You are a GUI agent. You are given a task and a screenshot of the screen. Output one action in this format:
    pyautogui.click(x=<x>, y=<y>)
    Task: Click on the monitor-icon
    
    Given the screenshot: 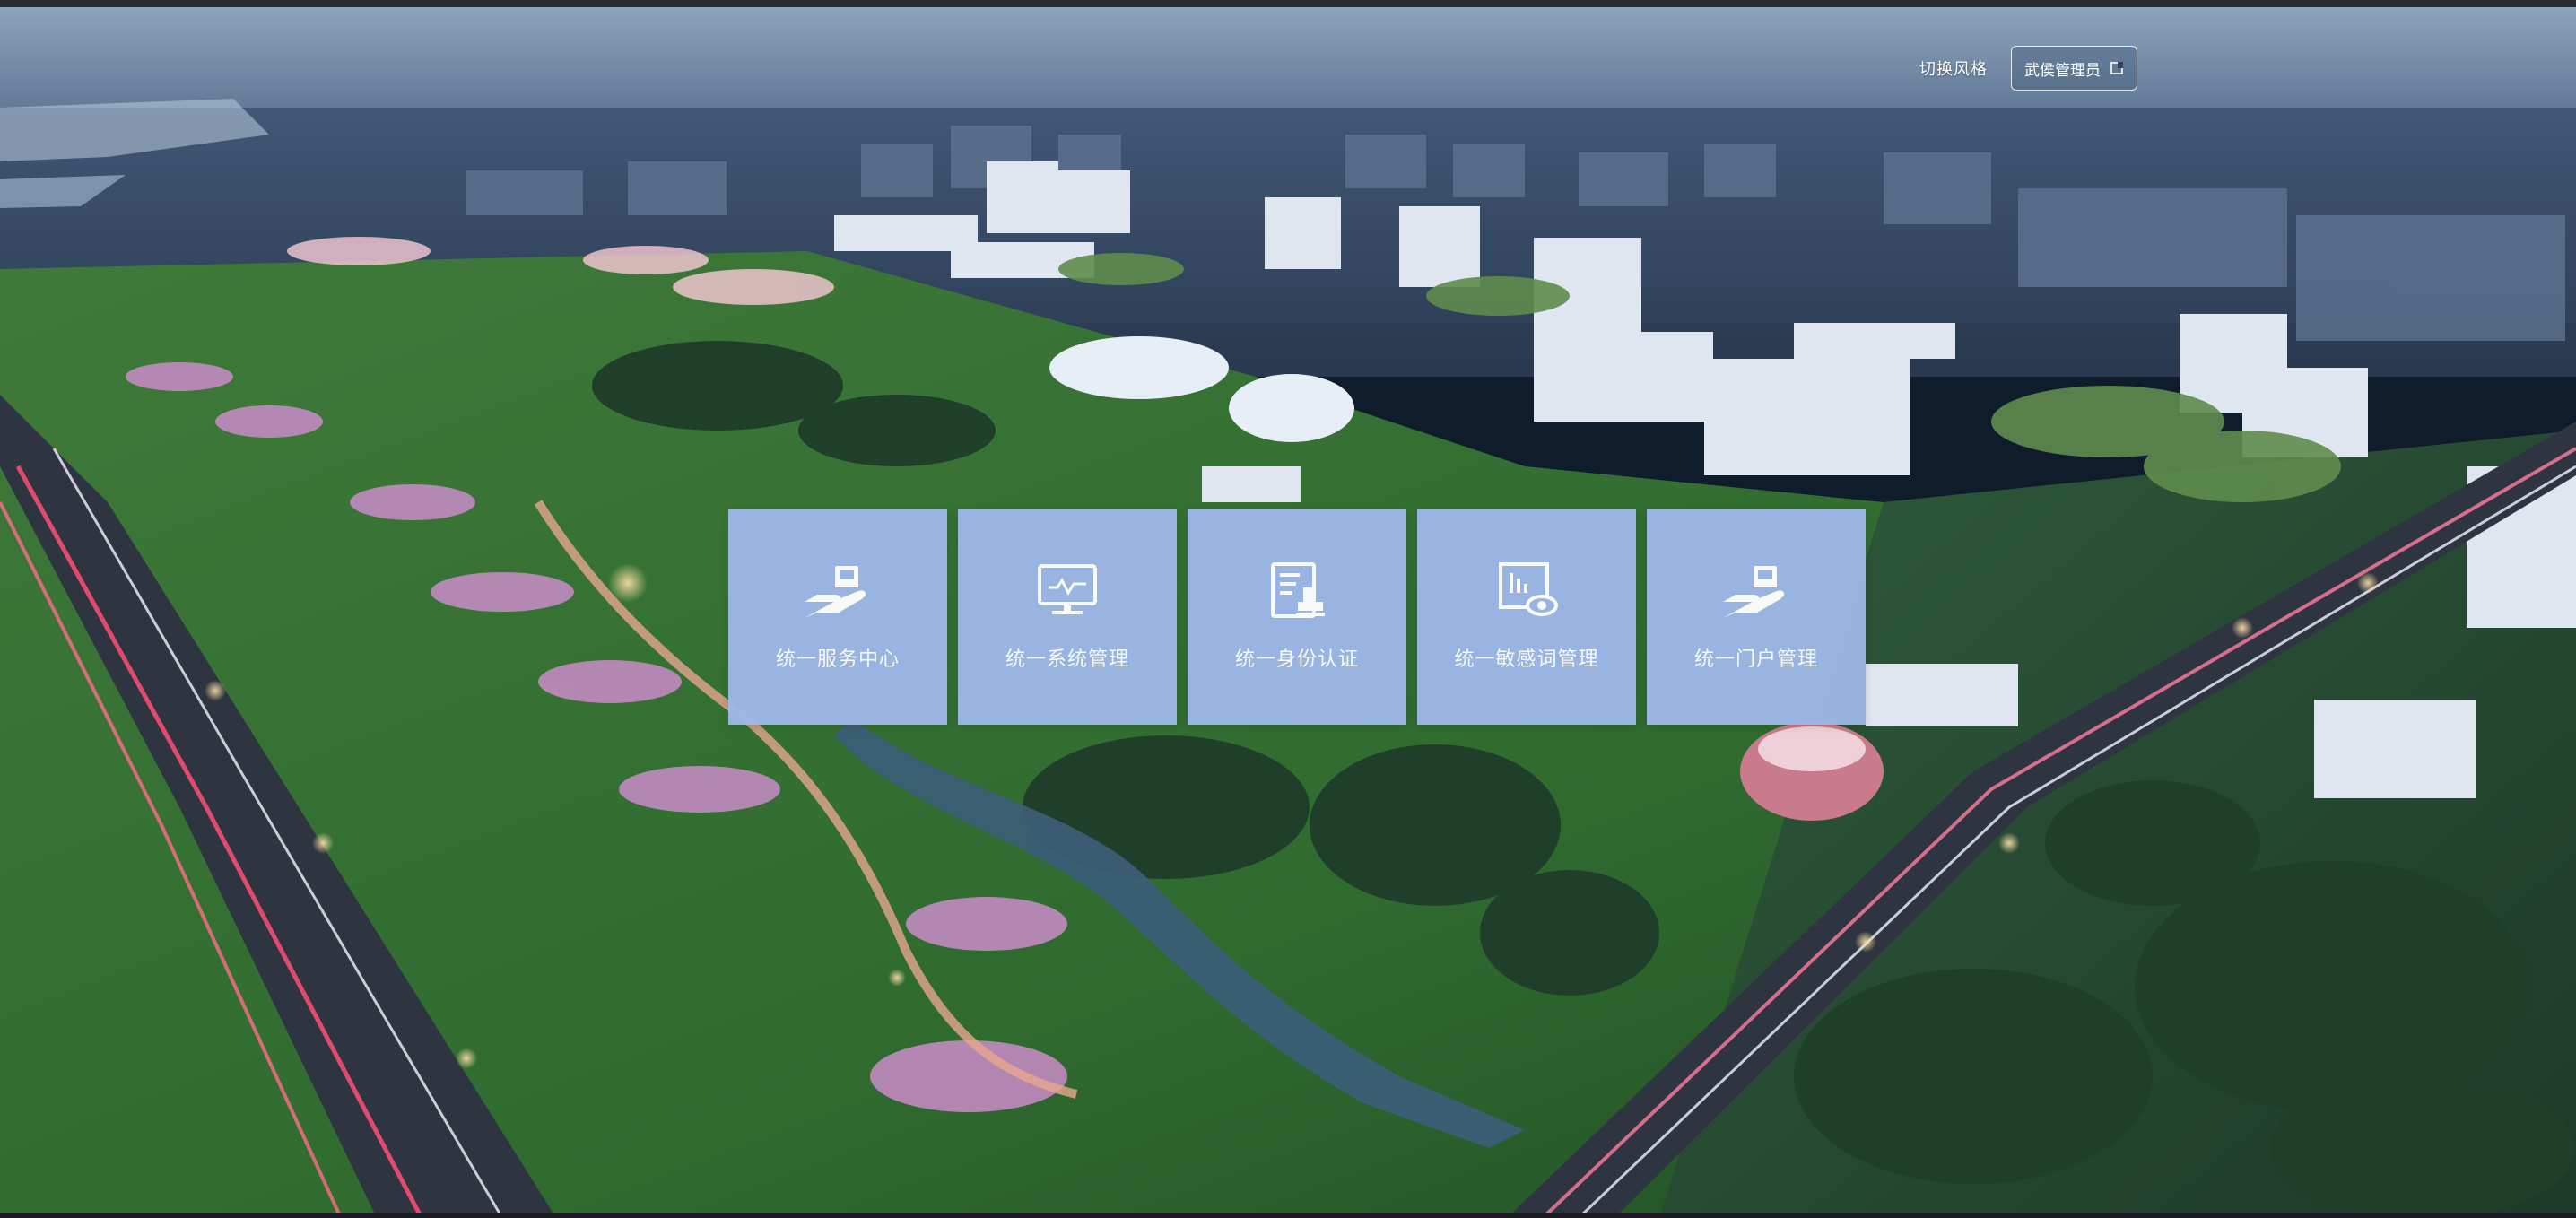 What is the action you would take?
    pyautogui.click(x=1067, y=589)
    